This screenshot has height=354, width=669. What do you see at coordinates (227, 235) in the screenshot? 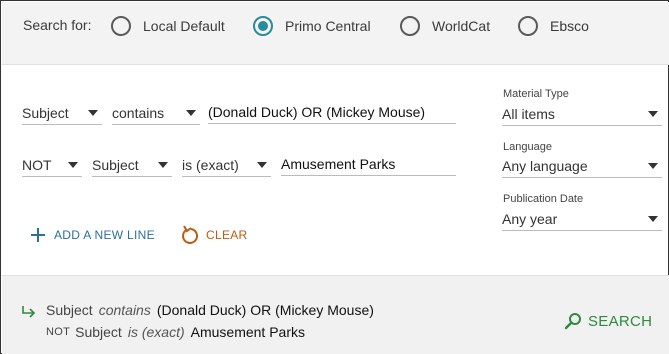
I see `clear-label: CLEAR` at bounding box center [227, 235].